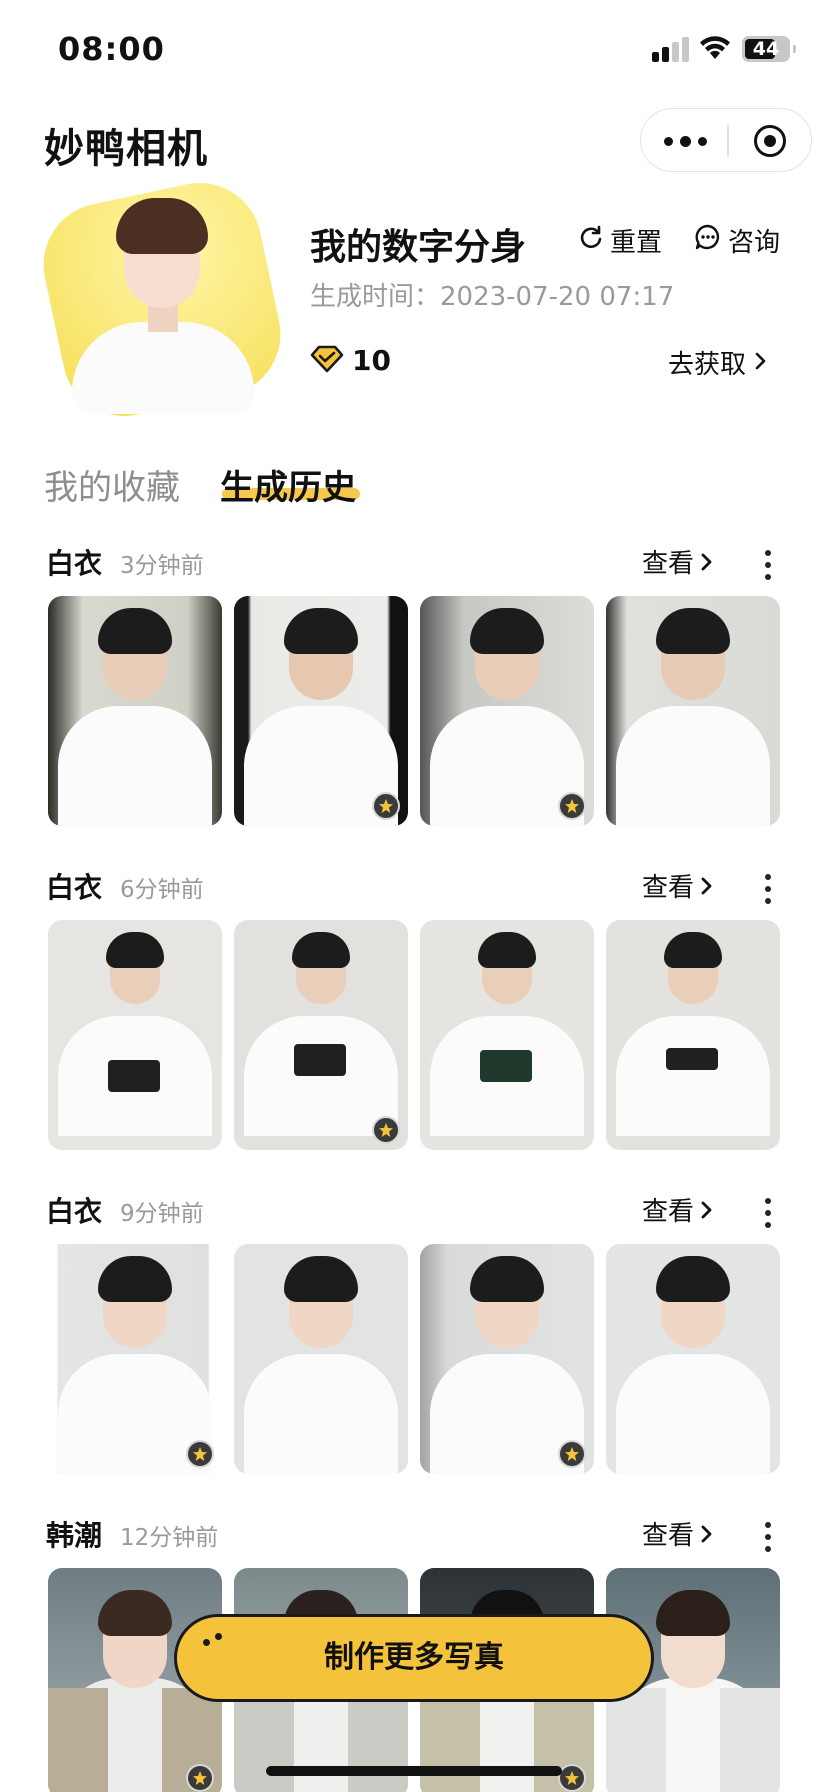  I want to click on battery-level: 44, so click(766, 49).